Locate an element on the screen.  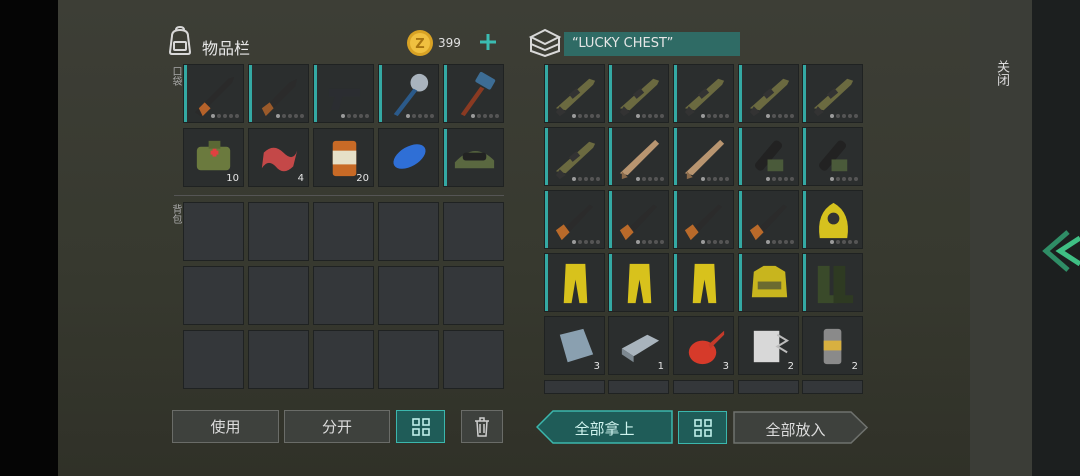
item-quantity: 10 is located at coordinates (232, 178).